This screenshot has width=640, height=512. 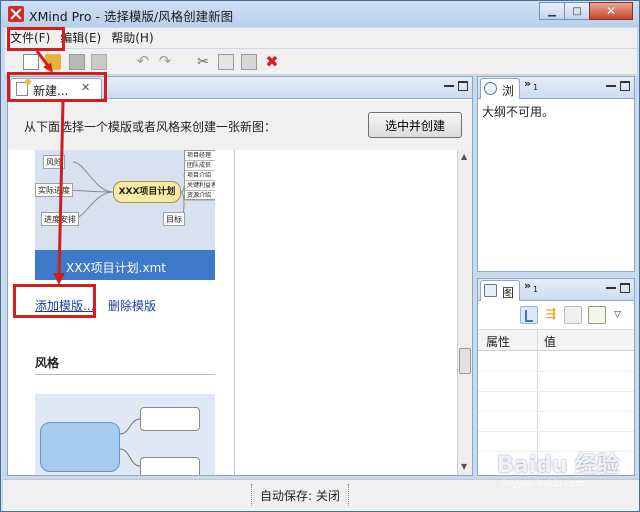 I want to click on baidu-watermark-url: jingyan.baidu.com, so click(x=543, y=484).